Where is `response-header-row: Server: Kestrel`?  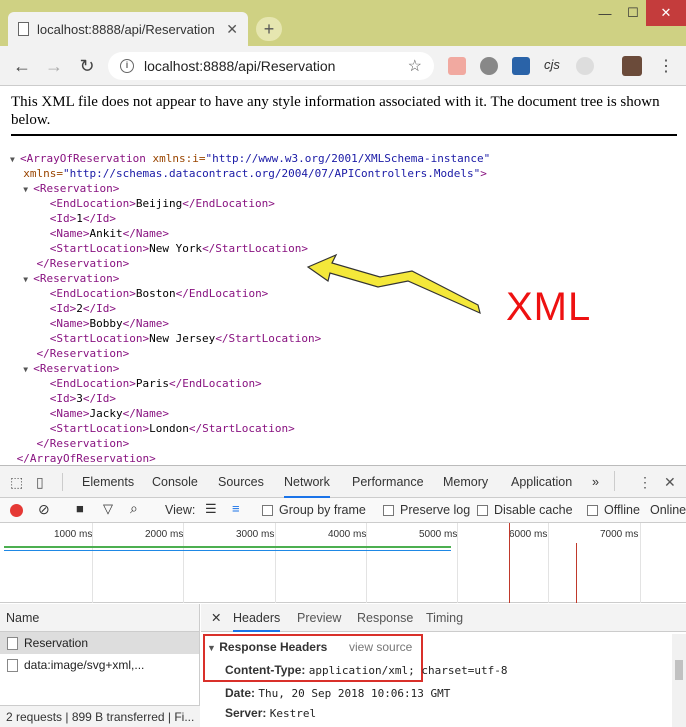
response-header-row: Server: Kestrel is located at coordinates (270, 713).